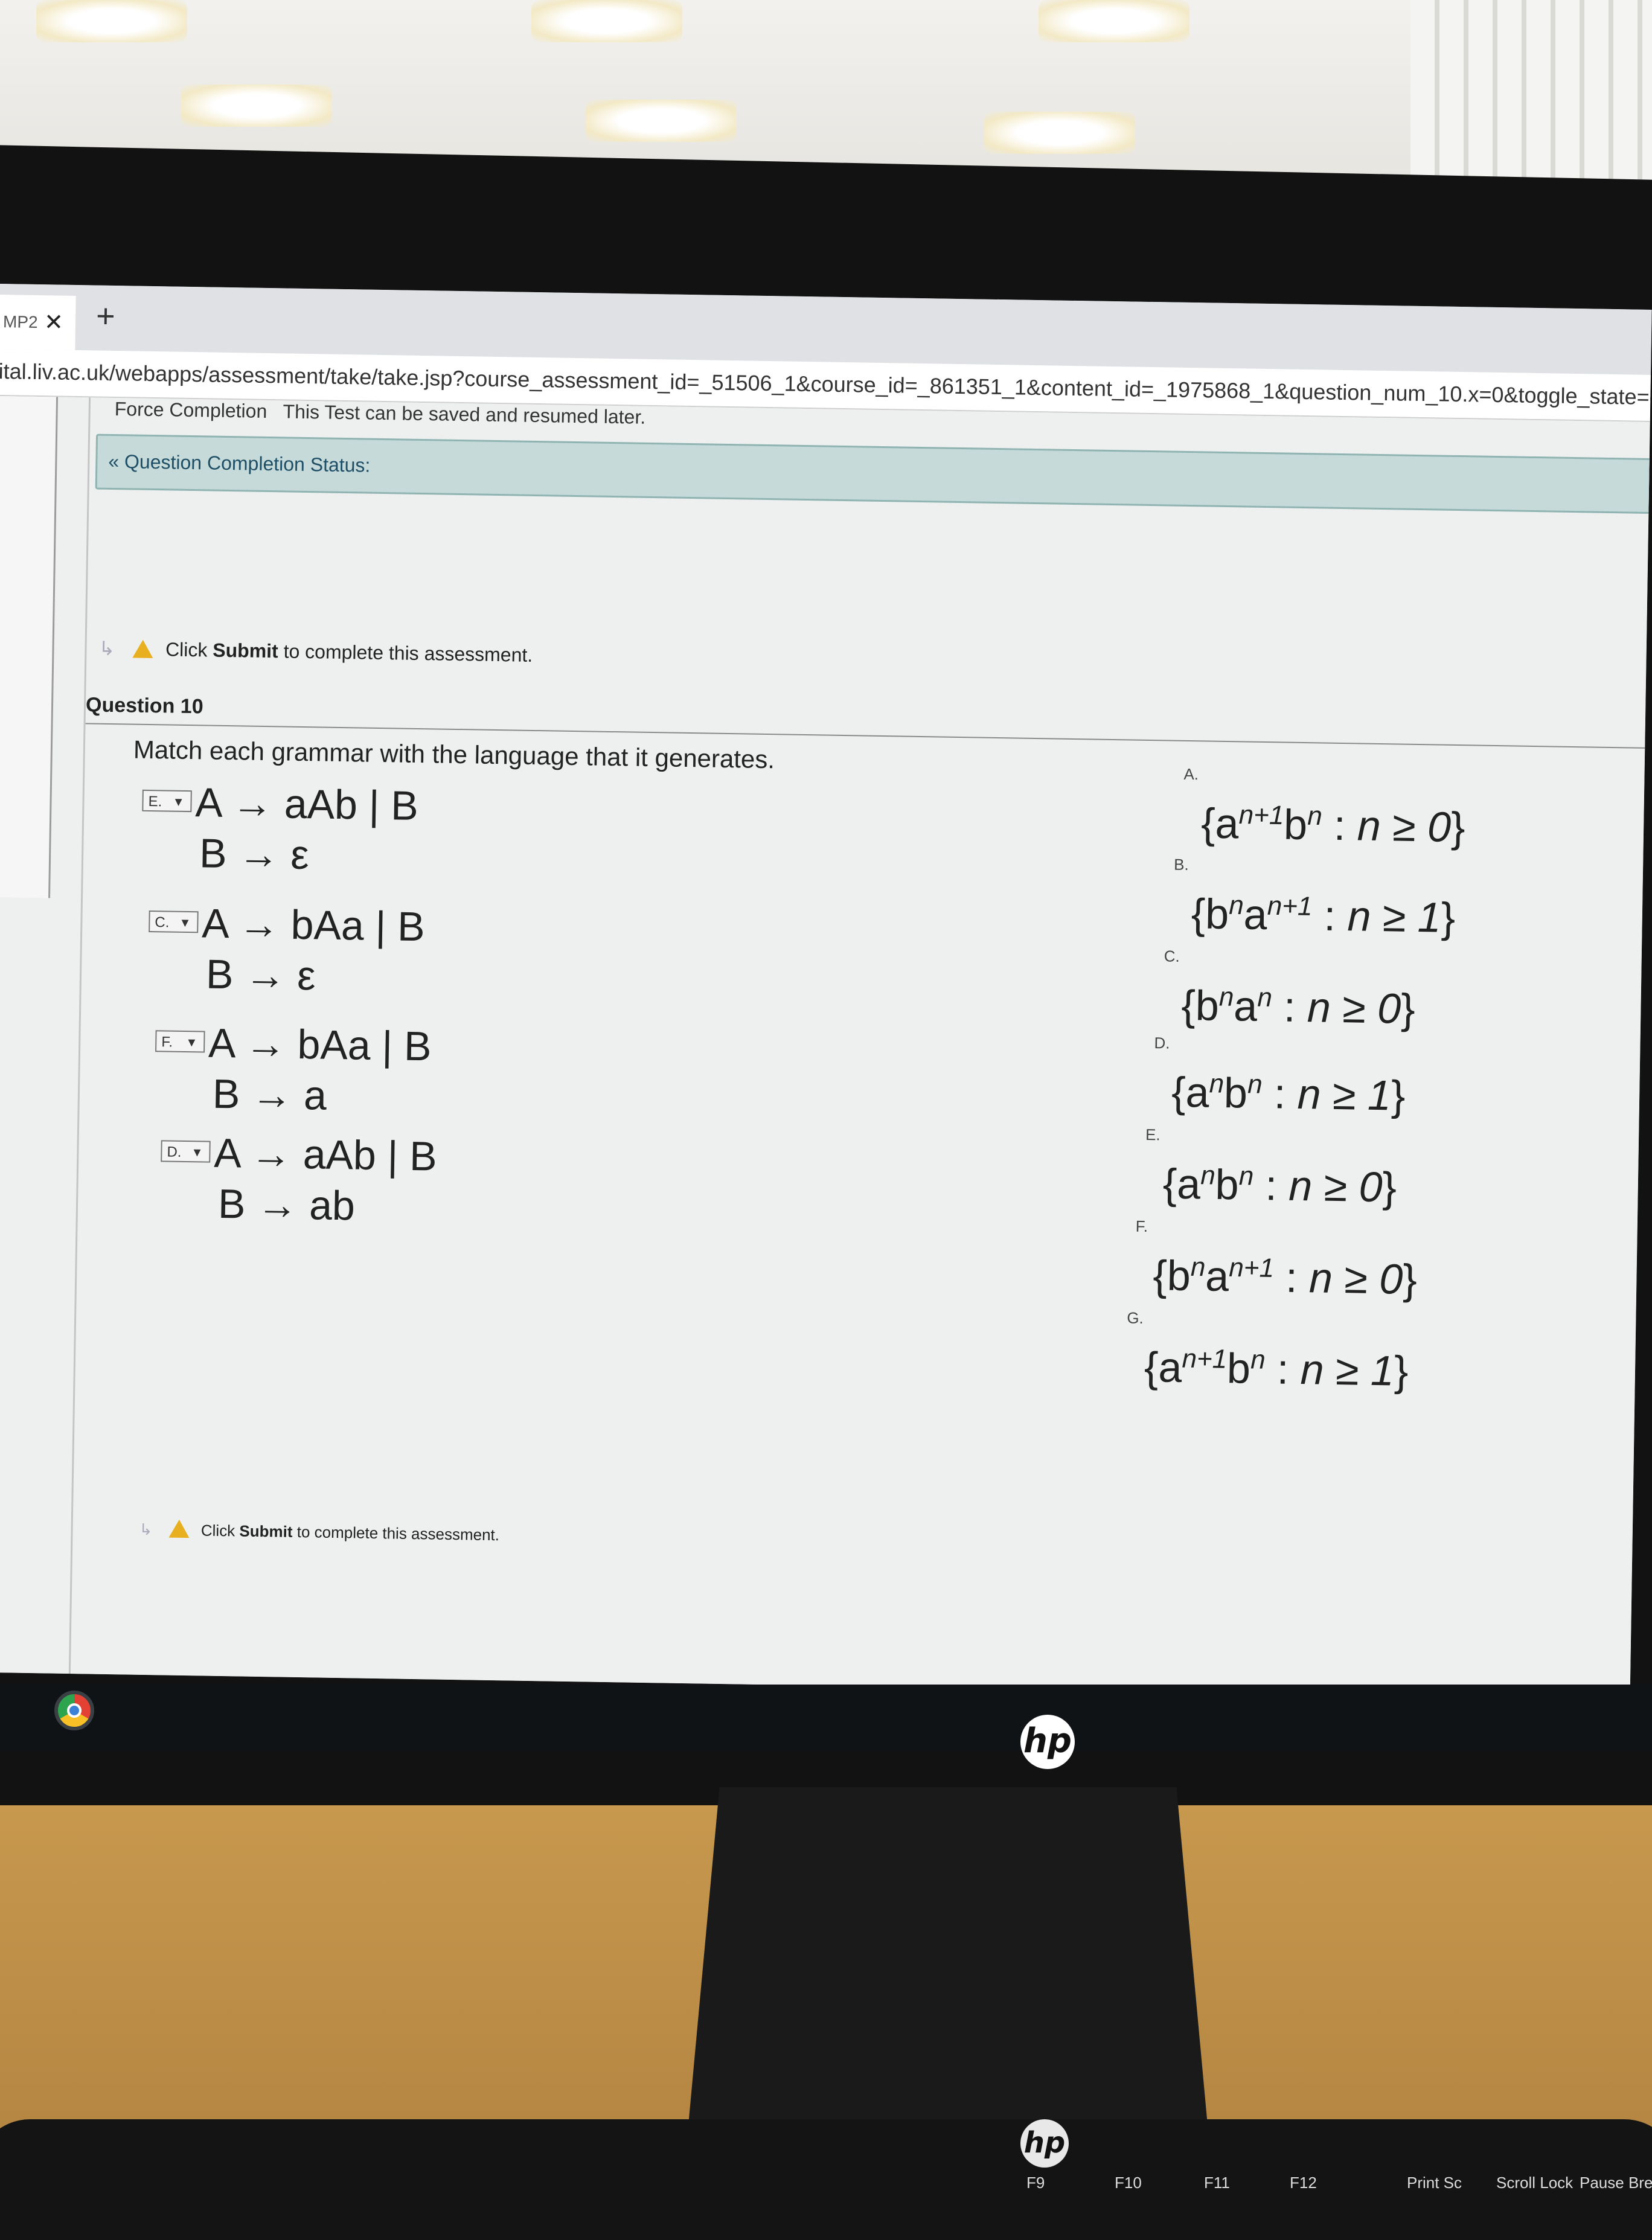 Image resolution: width=1652 pixels, height=2240 pixels. I want to click on language-option: {an+1bn : n ≥ 1}, so click(1276, 1369).